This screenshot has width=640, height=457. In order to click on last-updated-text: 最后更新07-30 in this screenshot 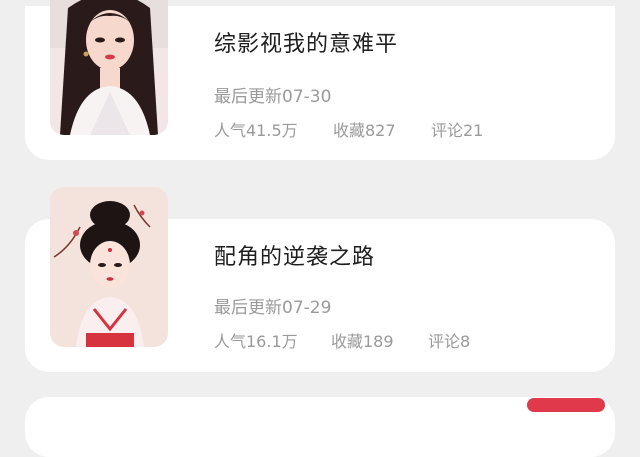, I will do `click(273, 97)`.